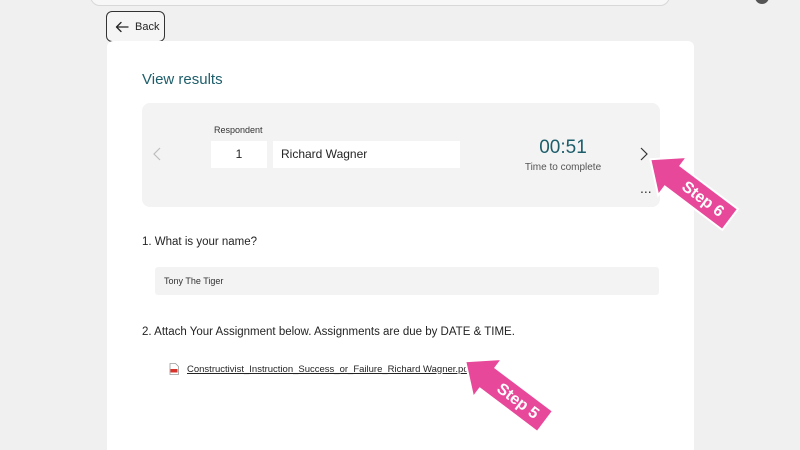 Image resolution: width=800 pixels, height=450 pixels. I want to click on search-bar-edge, so click(380, 3).